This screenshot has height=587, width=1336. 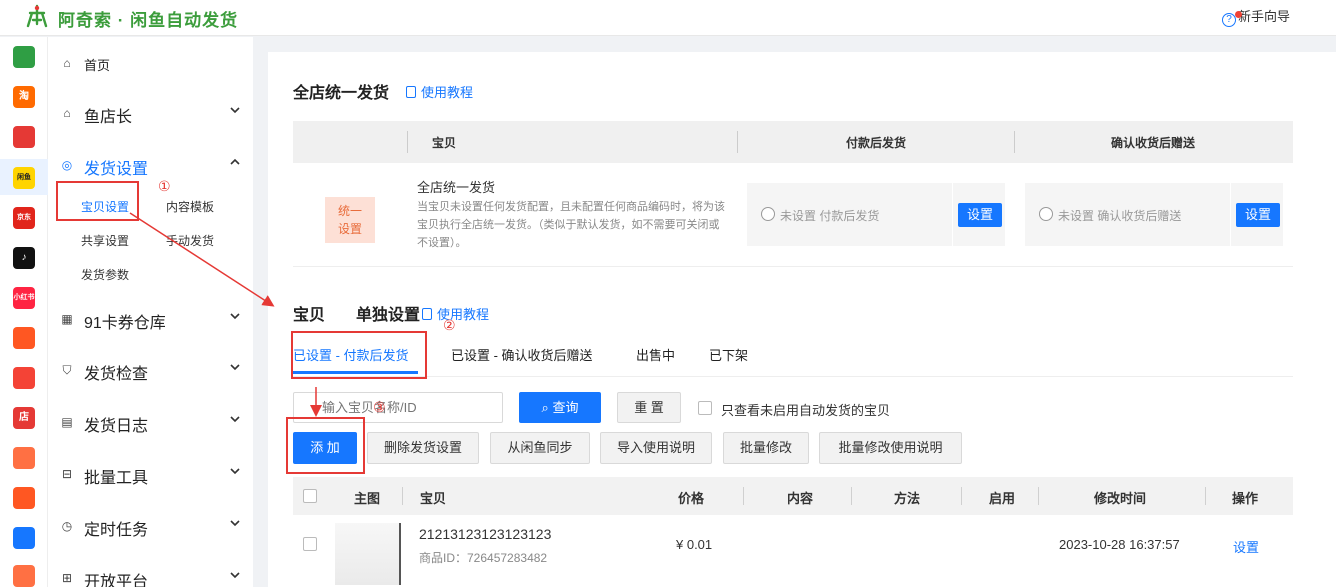 I want to click on thumb-icon, so click(x=24, y=378).